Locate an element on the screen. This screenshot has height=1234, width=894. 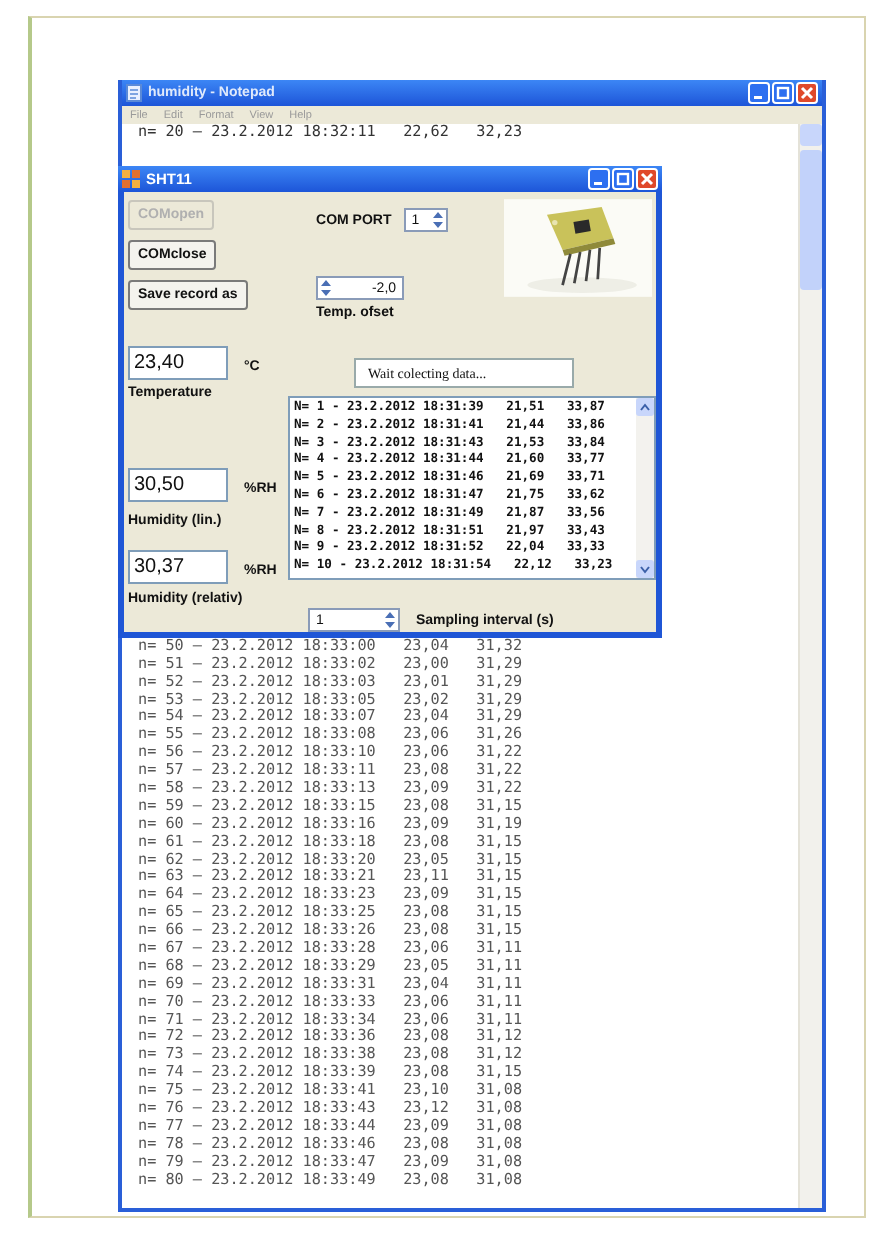
temperature-field: 23,40 is located at coordinates (178, 363).